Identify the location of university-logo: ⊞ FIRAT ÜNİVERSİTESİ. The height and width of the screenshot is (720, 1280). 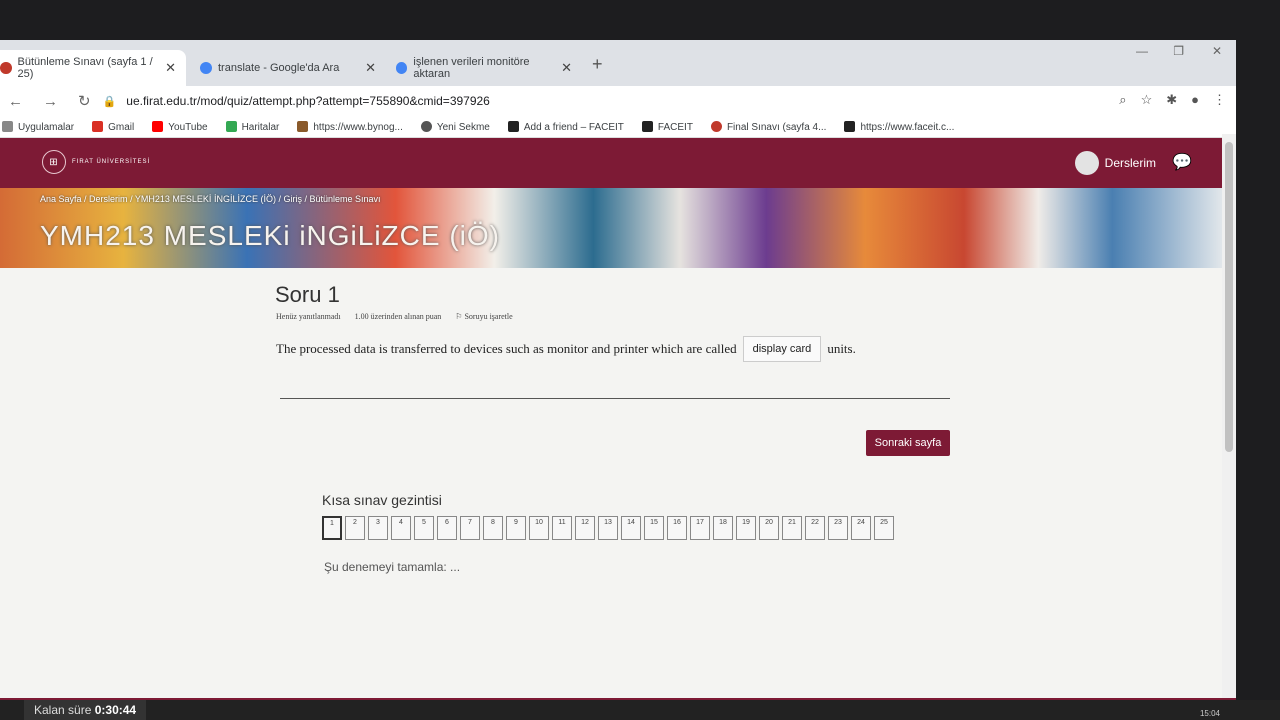
(96, 162).